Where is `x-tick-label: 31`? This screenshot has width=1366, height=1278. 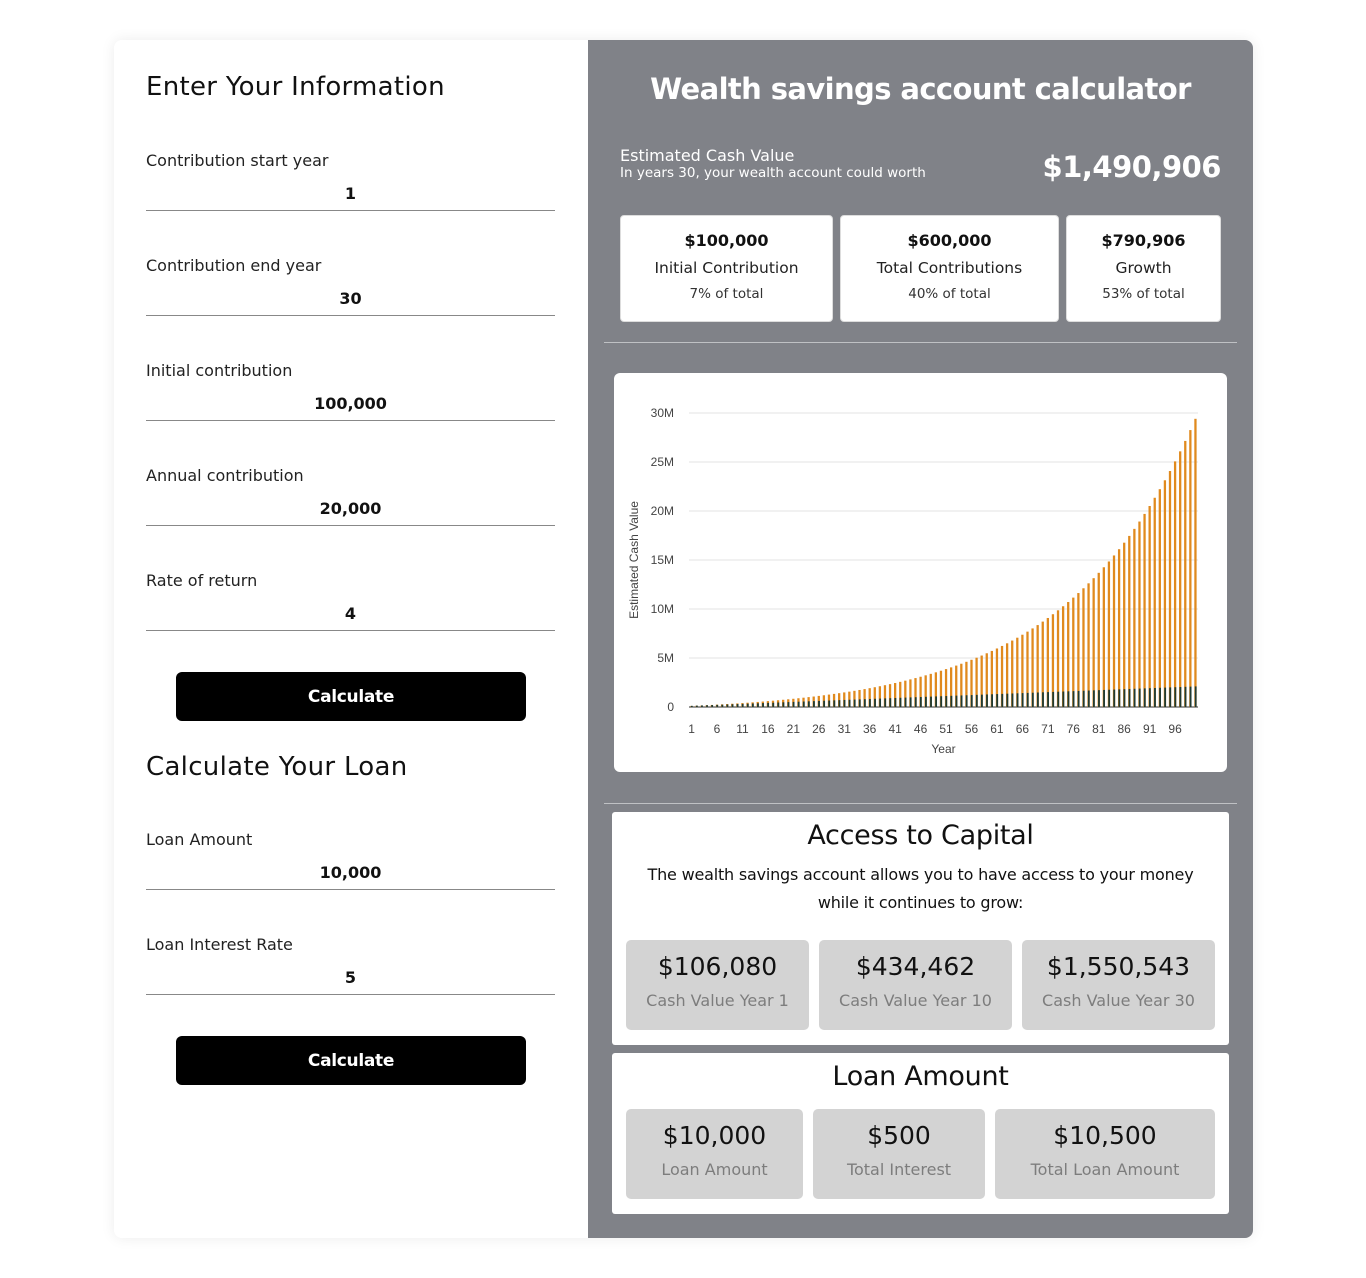
x-tick-label: 31 is located at coordinates (845, 729).